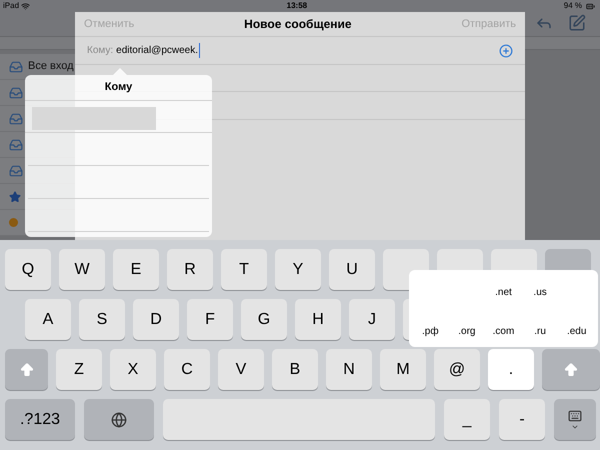 The image size is (600, 450). I want to click on clock: 13:58, so click(297, 6).